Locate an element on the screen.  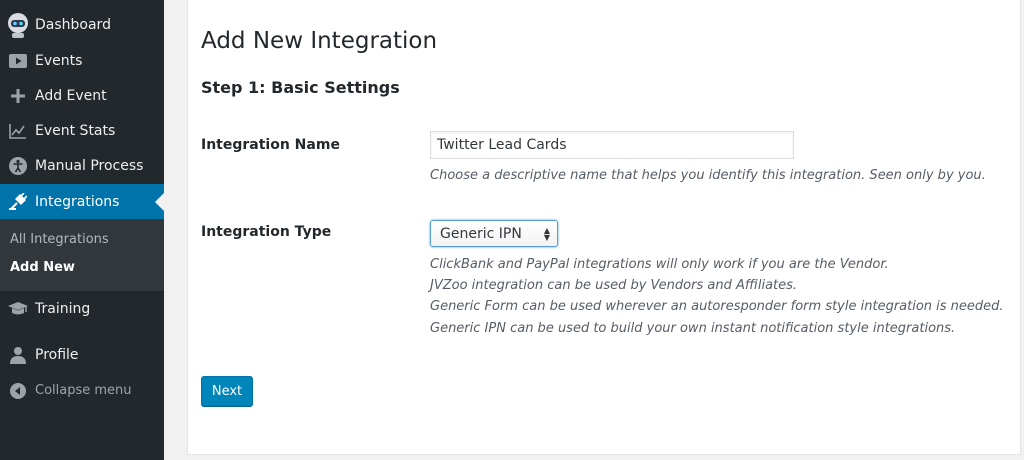
active-indicator-arrow is located at coordinates (159, 202).